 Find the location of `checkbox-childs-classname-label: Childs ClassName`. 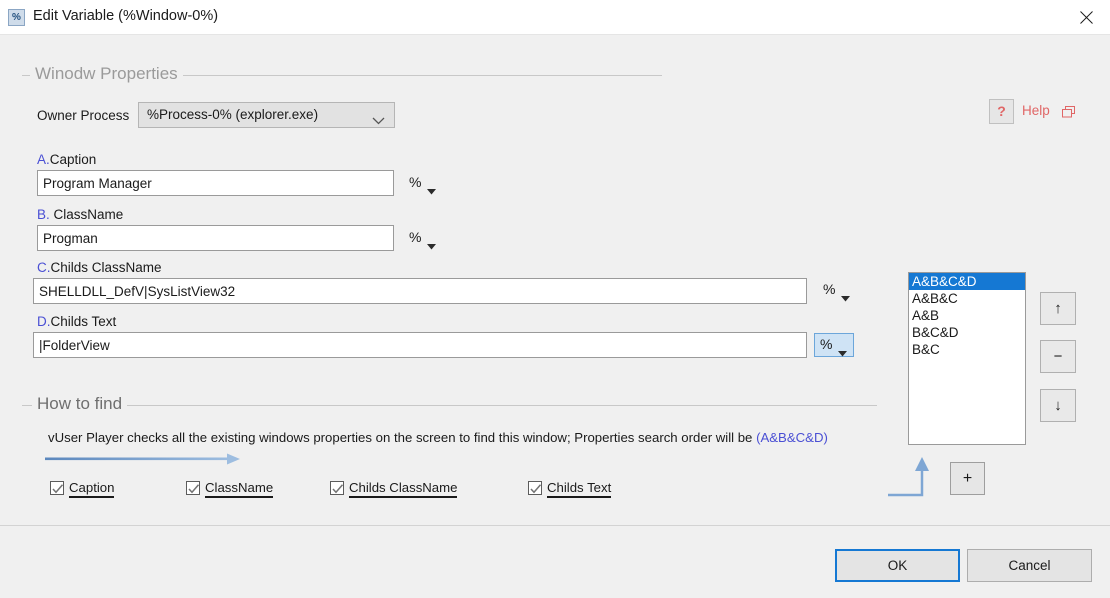

checkbox-childs-classname-label: Childs ClassName is located at coordinates (403, 489).